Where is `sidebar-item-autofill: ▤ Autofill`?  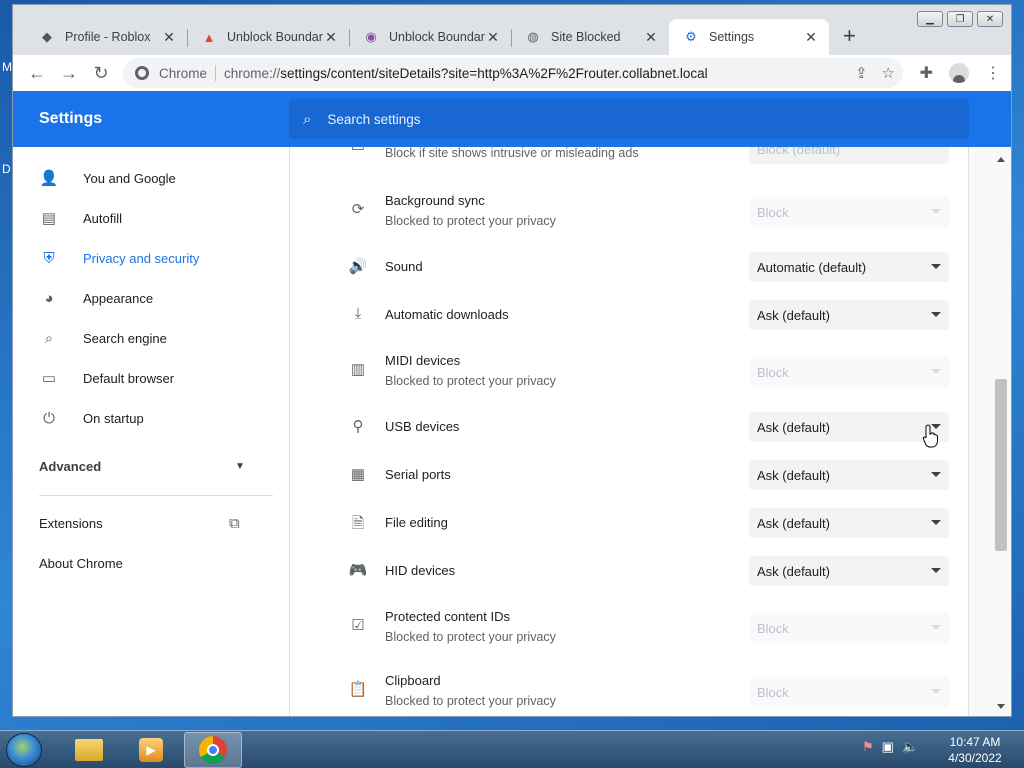 sidebar-item-autofill: ▤ Autofill is located at coordinates (143, 218).